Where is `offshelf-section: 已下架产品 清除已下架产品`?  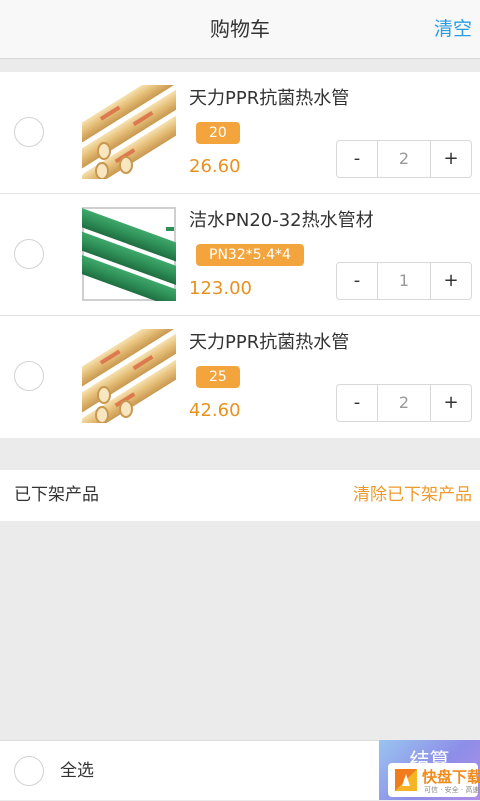 offshelf-section: 已下架产品 清除已下架产品 is located at coordinates (240, 495).